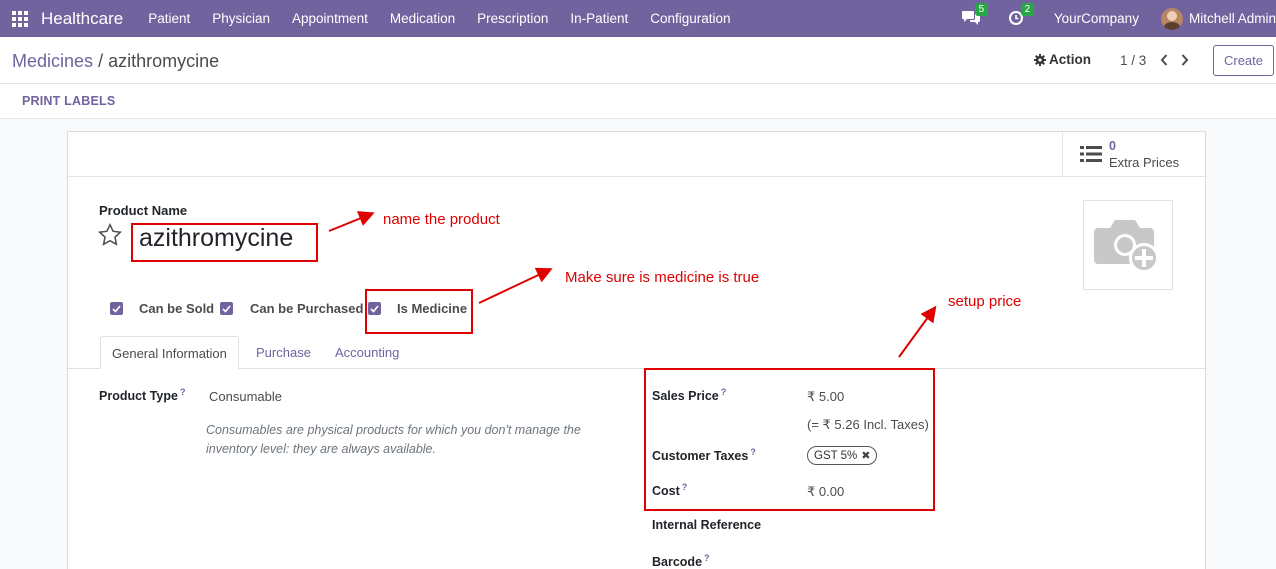  What do you see at coordinates (689, 395) in the screenshot?
I see `sales-price-label: Sales Price?` at bounding box center [689, 395].